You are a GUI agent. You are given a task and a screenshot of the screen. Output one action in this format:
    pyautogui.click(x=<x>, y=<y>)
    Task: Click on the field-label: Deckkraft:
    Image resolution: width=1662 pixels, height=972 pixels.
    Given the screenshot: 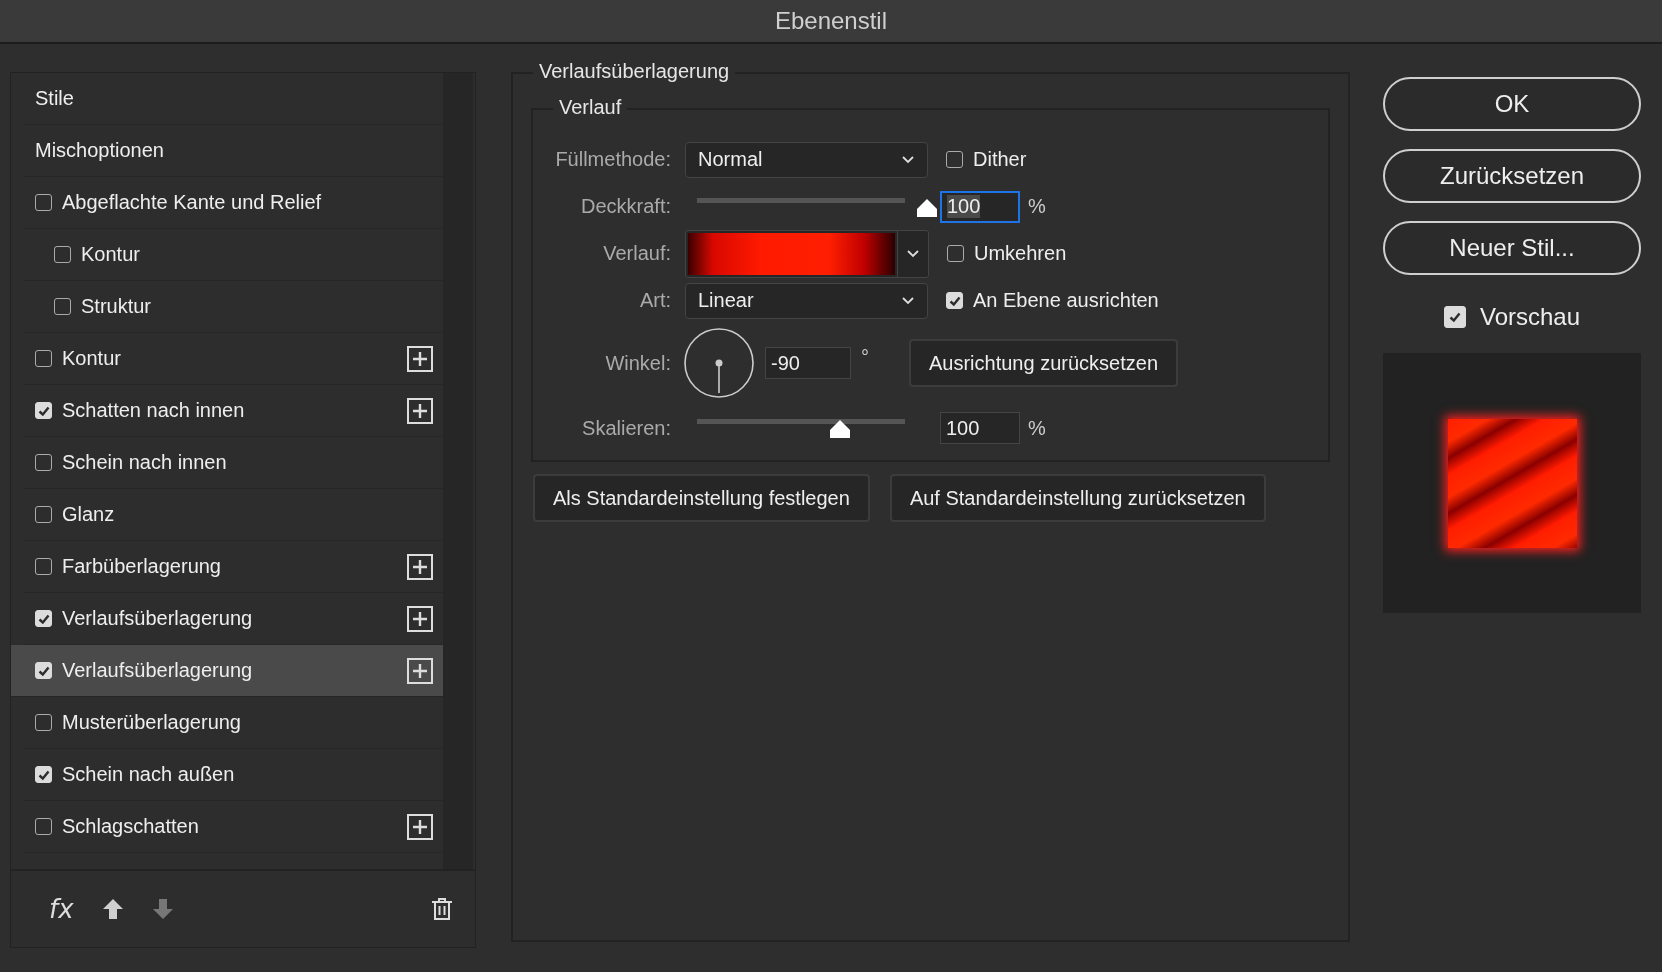 What is the action you would take?
    pyautogui.click(x=625, y=206)
    